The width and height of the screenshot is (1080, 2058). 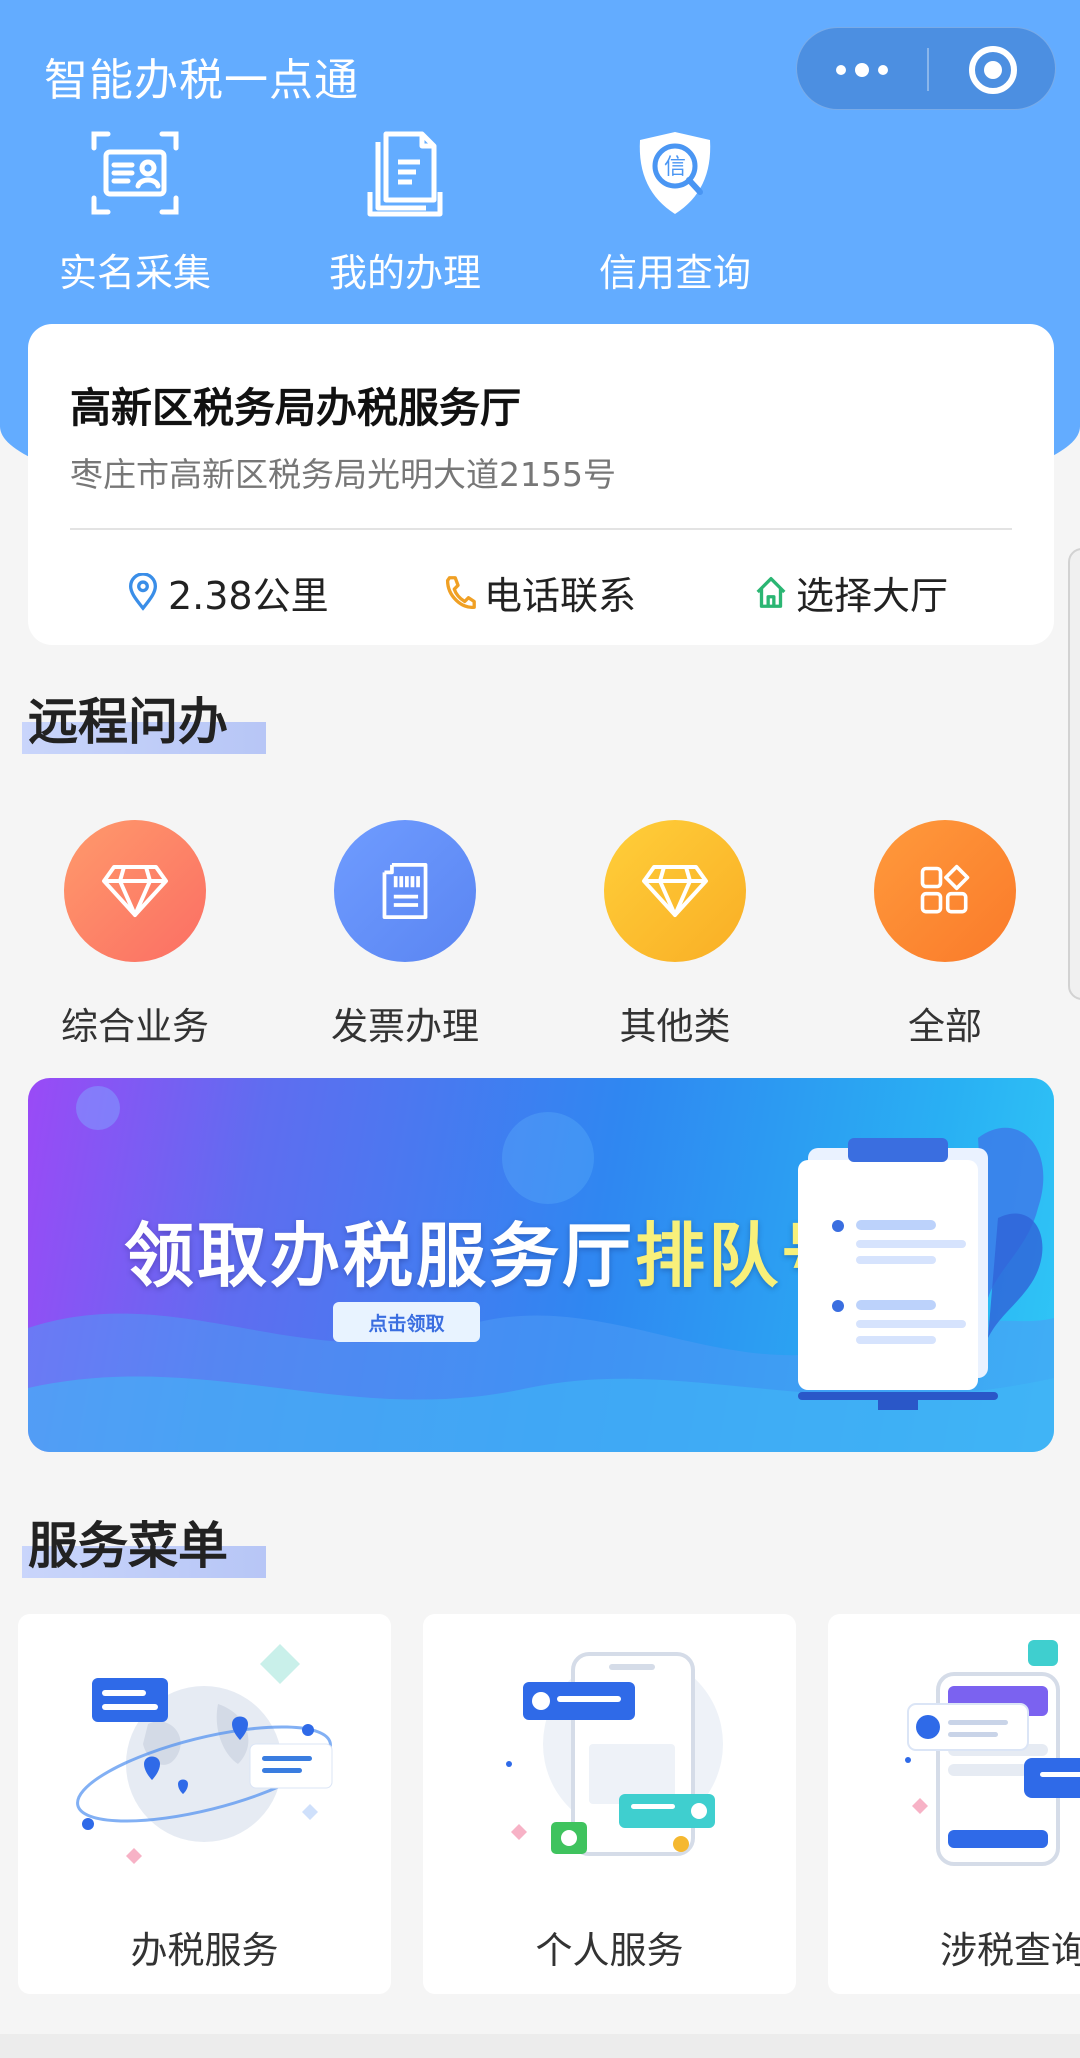 I want to click on service-invoice: 发票办理, so click(x=405, y=935).